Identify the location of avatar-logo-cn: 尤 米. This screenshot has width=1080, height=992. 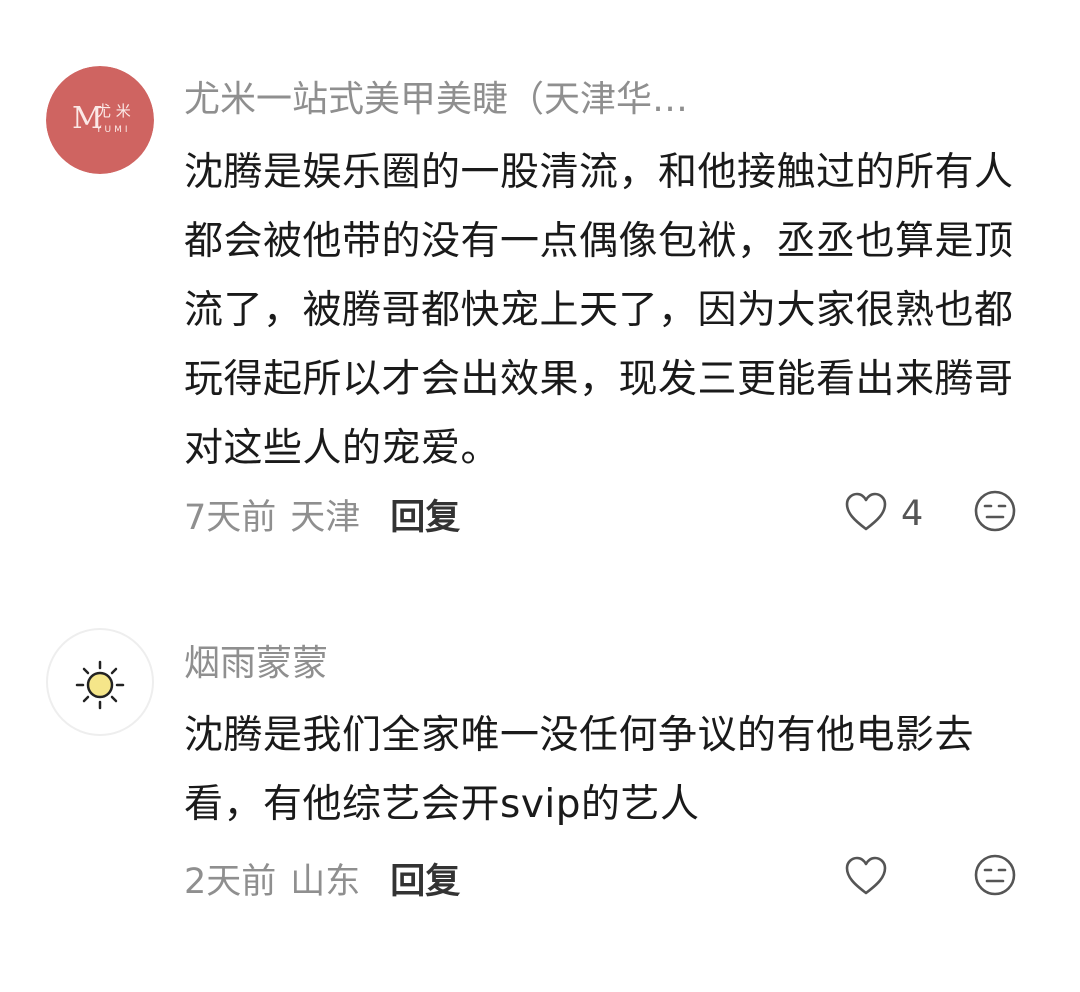
(113, 111).